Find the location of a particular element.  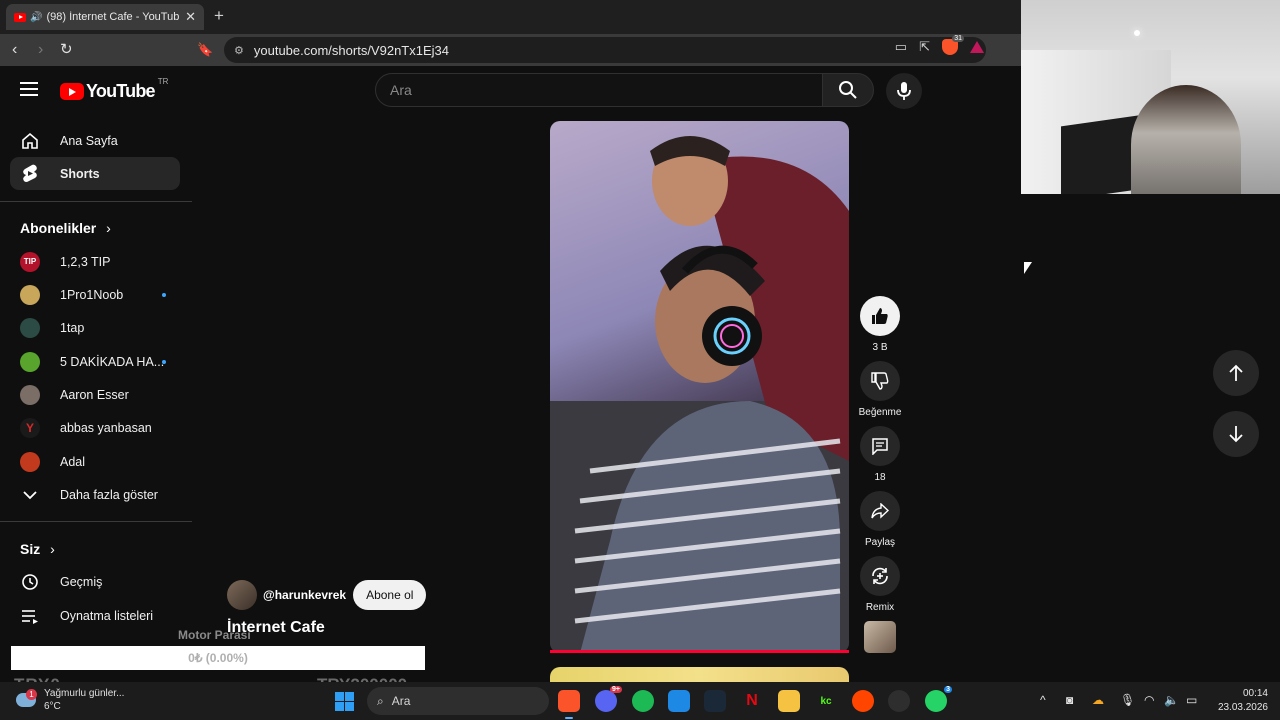

sidebar-item-shorts: Shorts is located at coordinates (95, 173).